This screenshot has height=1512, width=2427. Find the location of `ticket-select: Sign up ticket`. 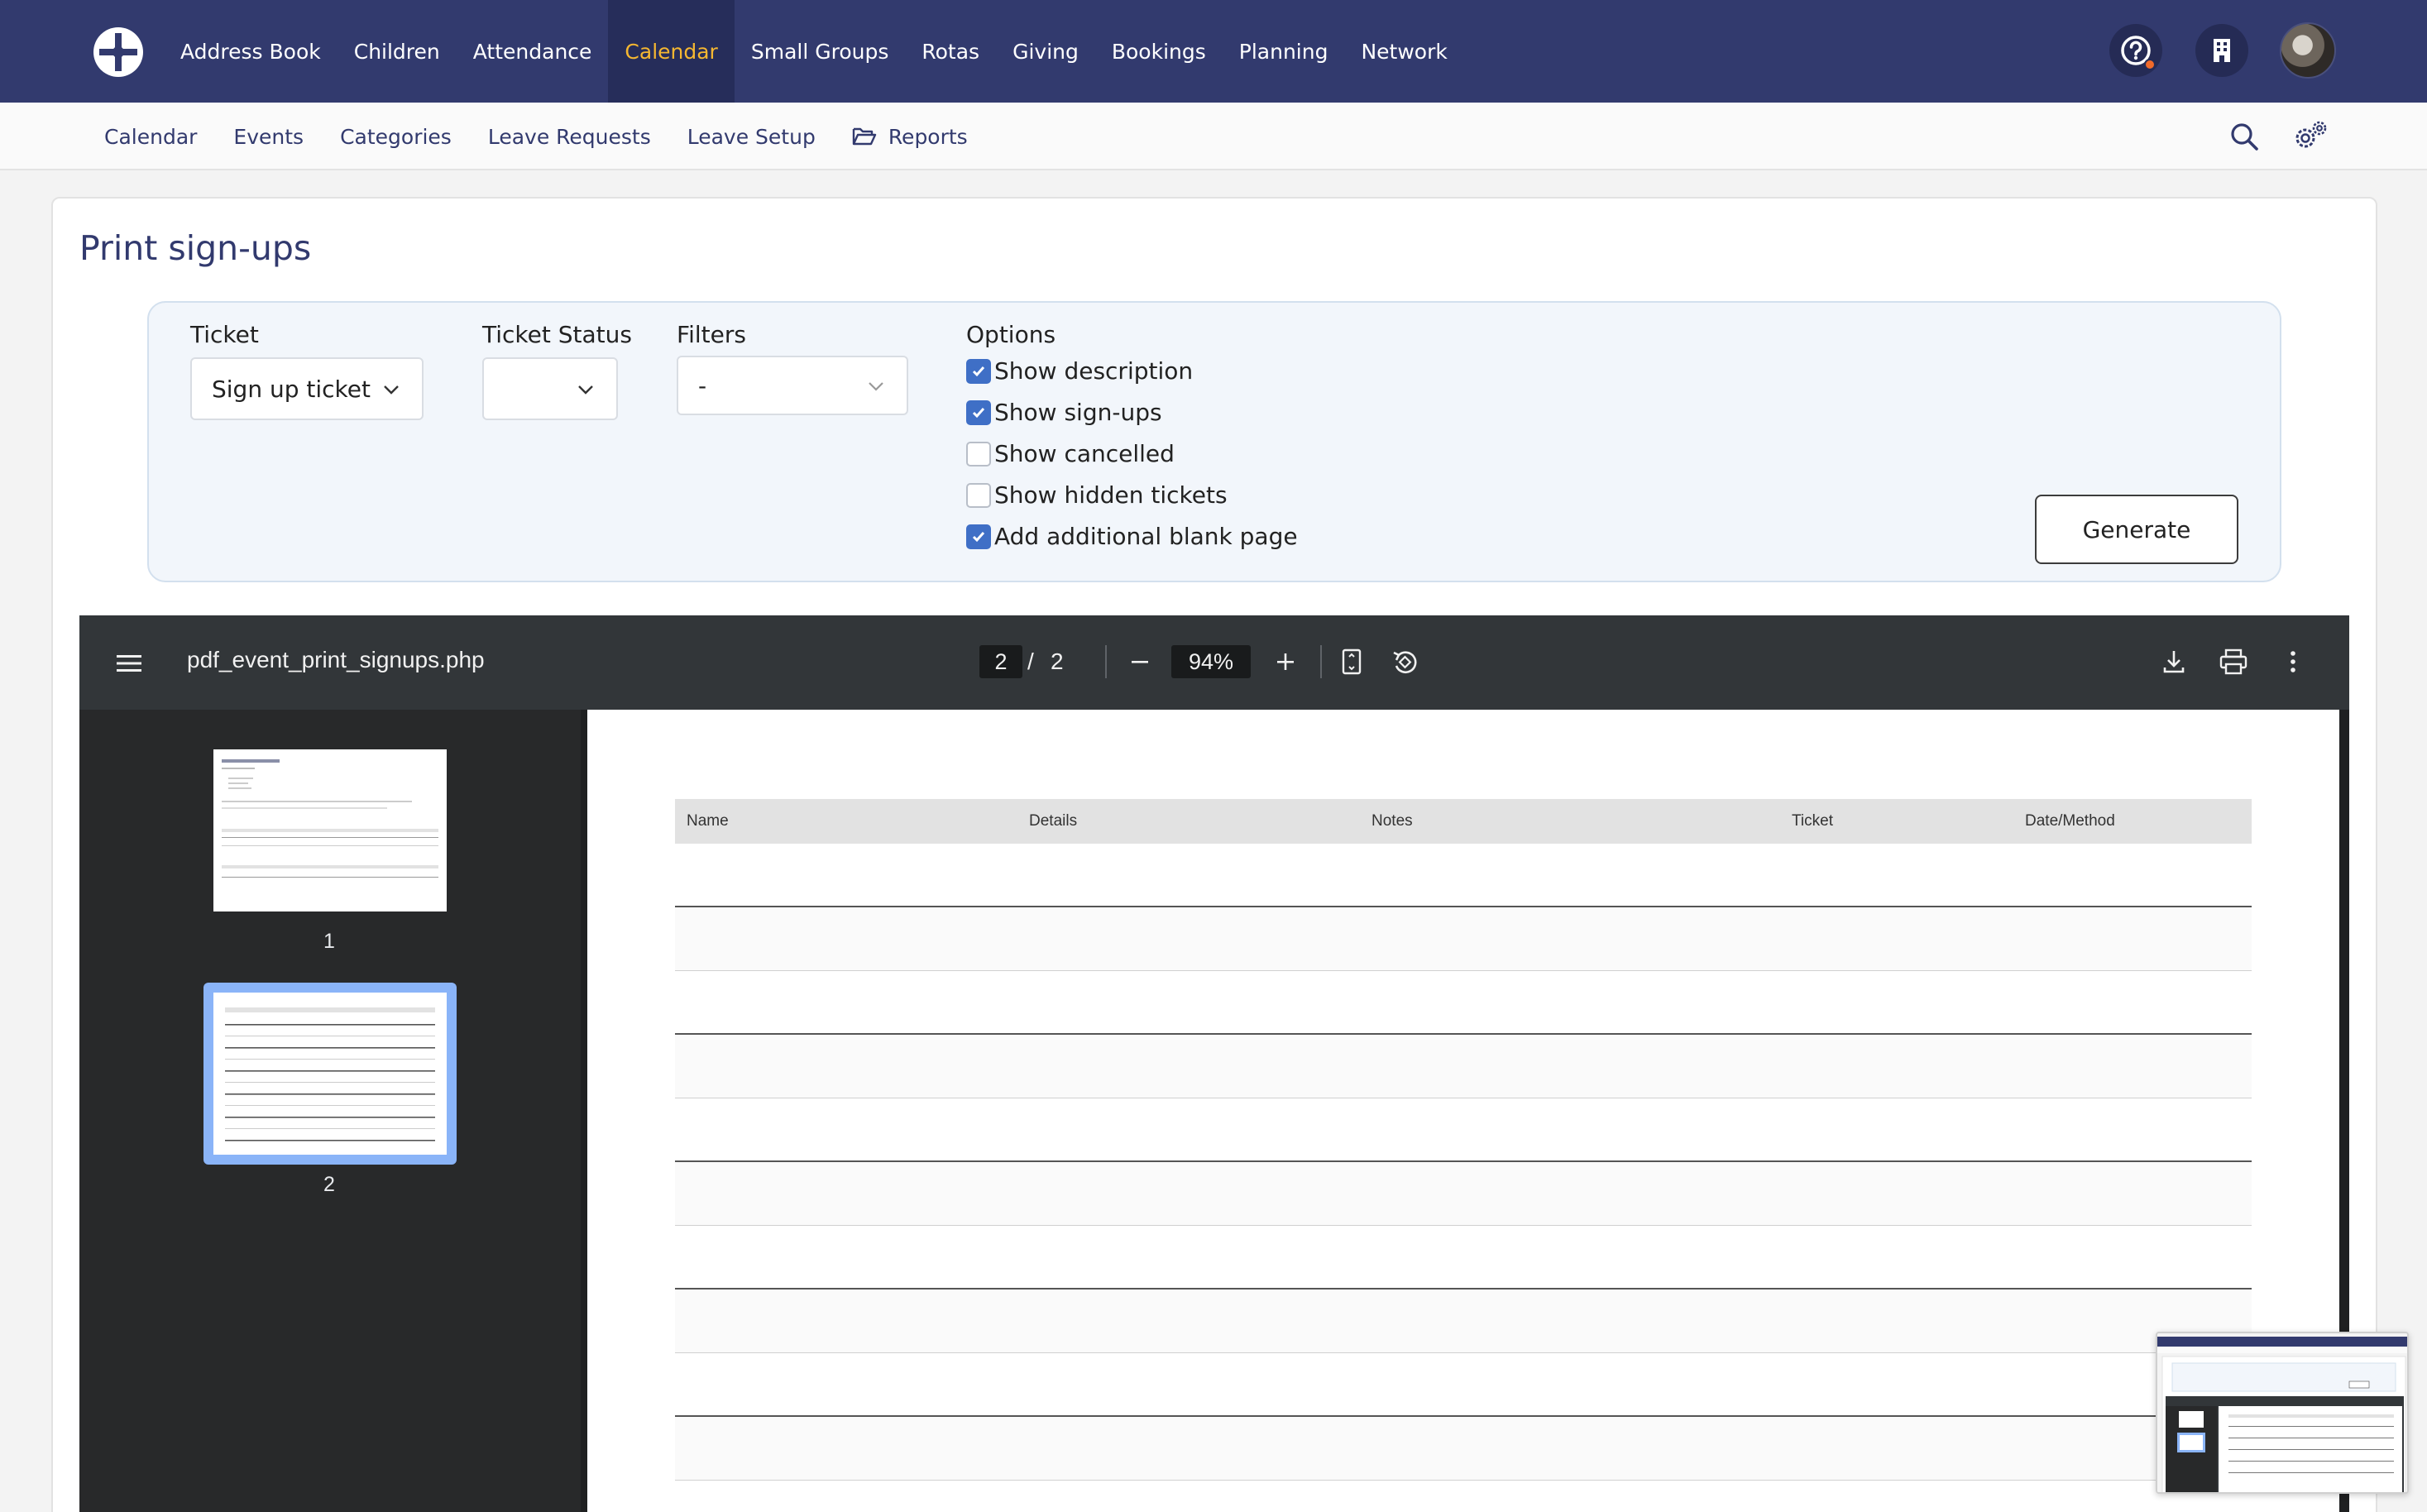

ticket-select: Sign up ticket is located at coordinates (307, 388).